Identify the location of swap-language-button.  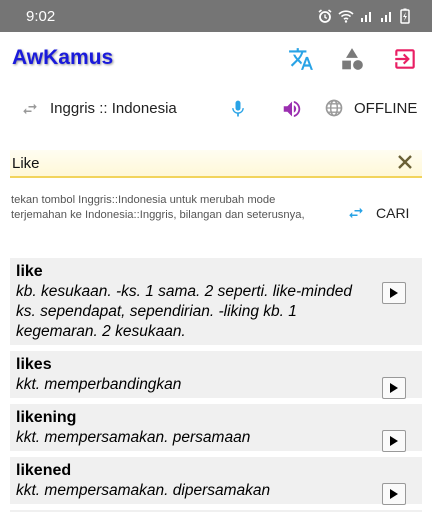
(30, 111).